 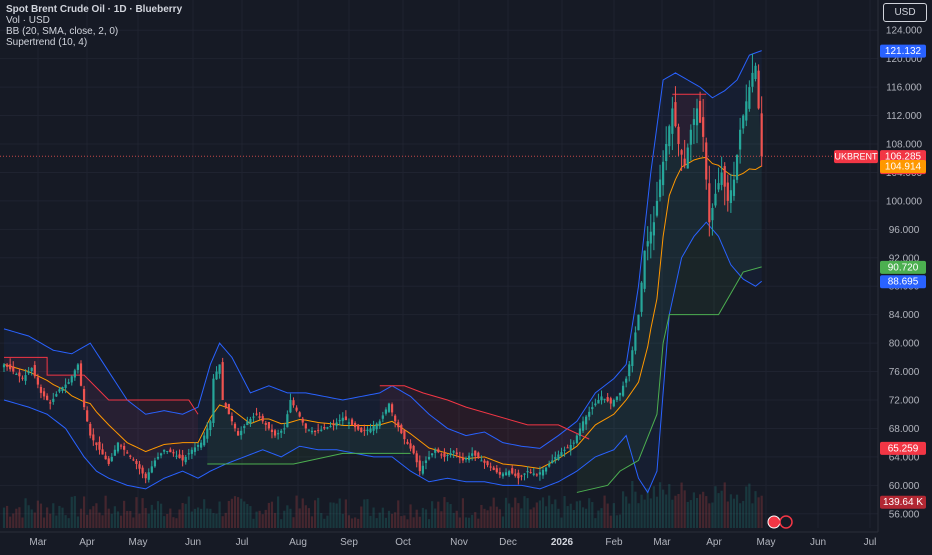 I want to click on currency-button: USD, so click(x=905, y=12).